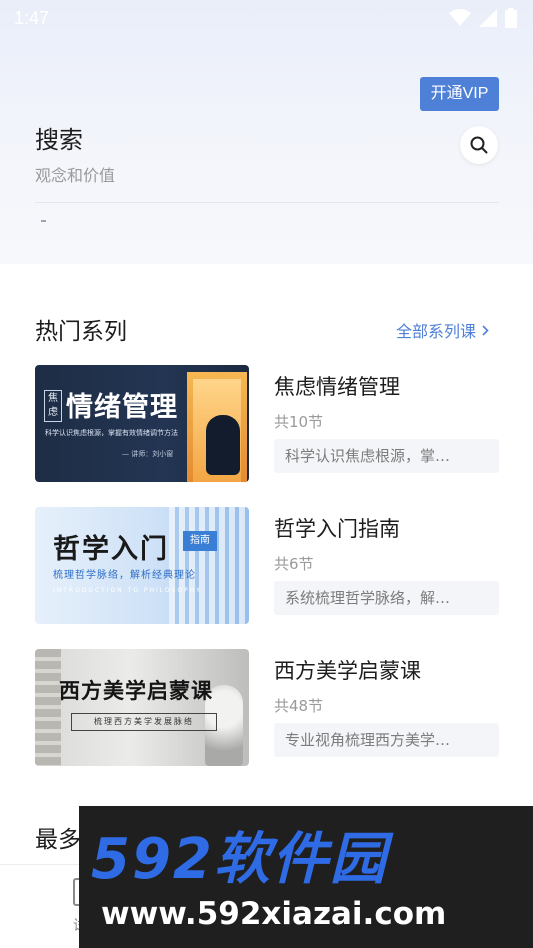  Describe the element at coordinates (511, 18) in the screenshot. I see `battery-icon` at that location.